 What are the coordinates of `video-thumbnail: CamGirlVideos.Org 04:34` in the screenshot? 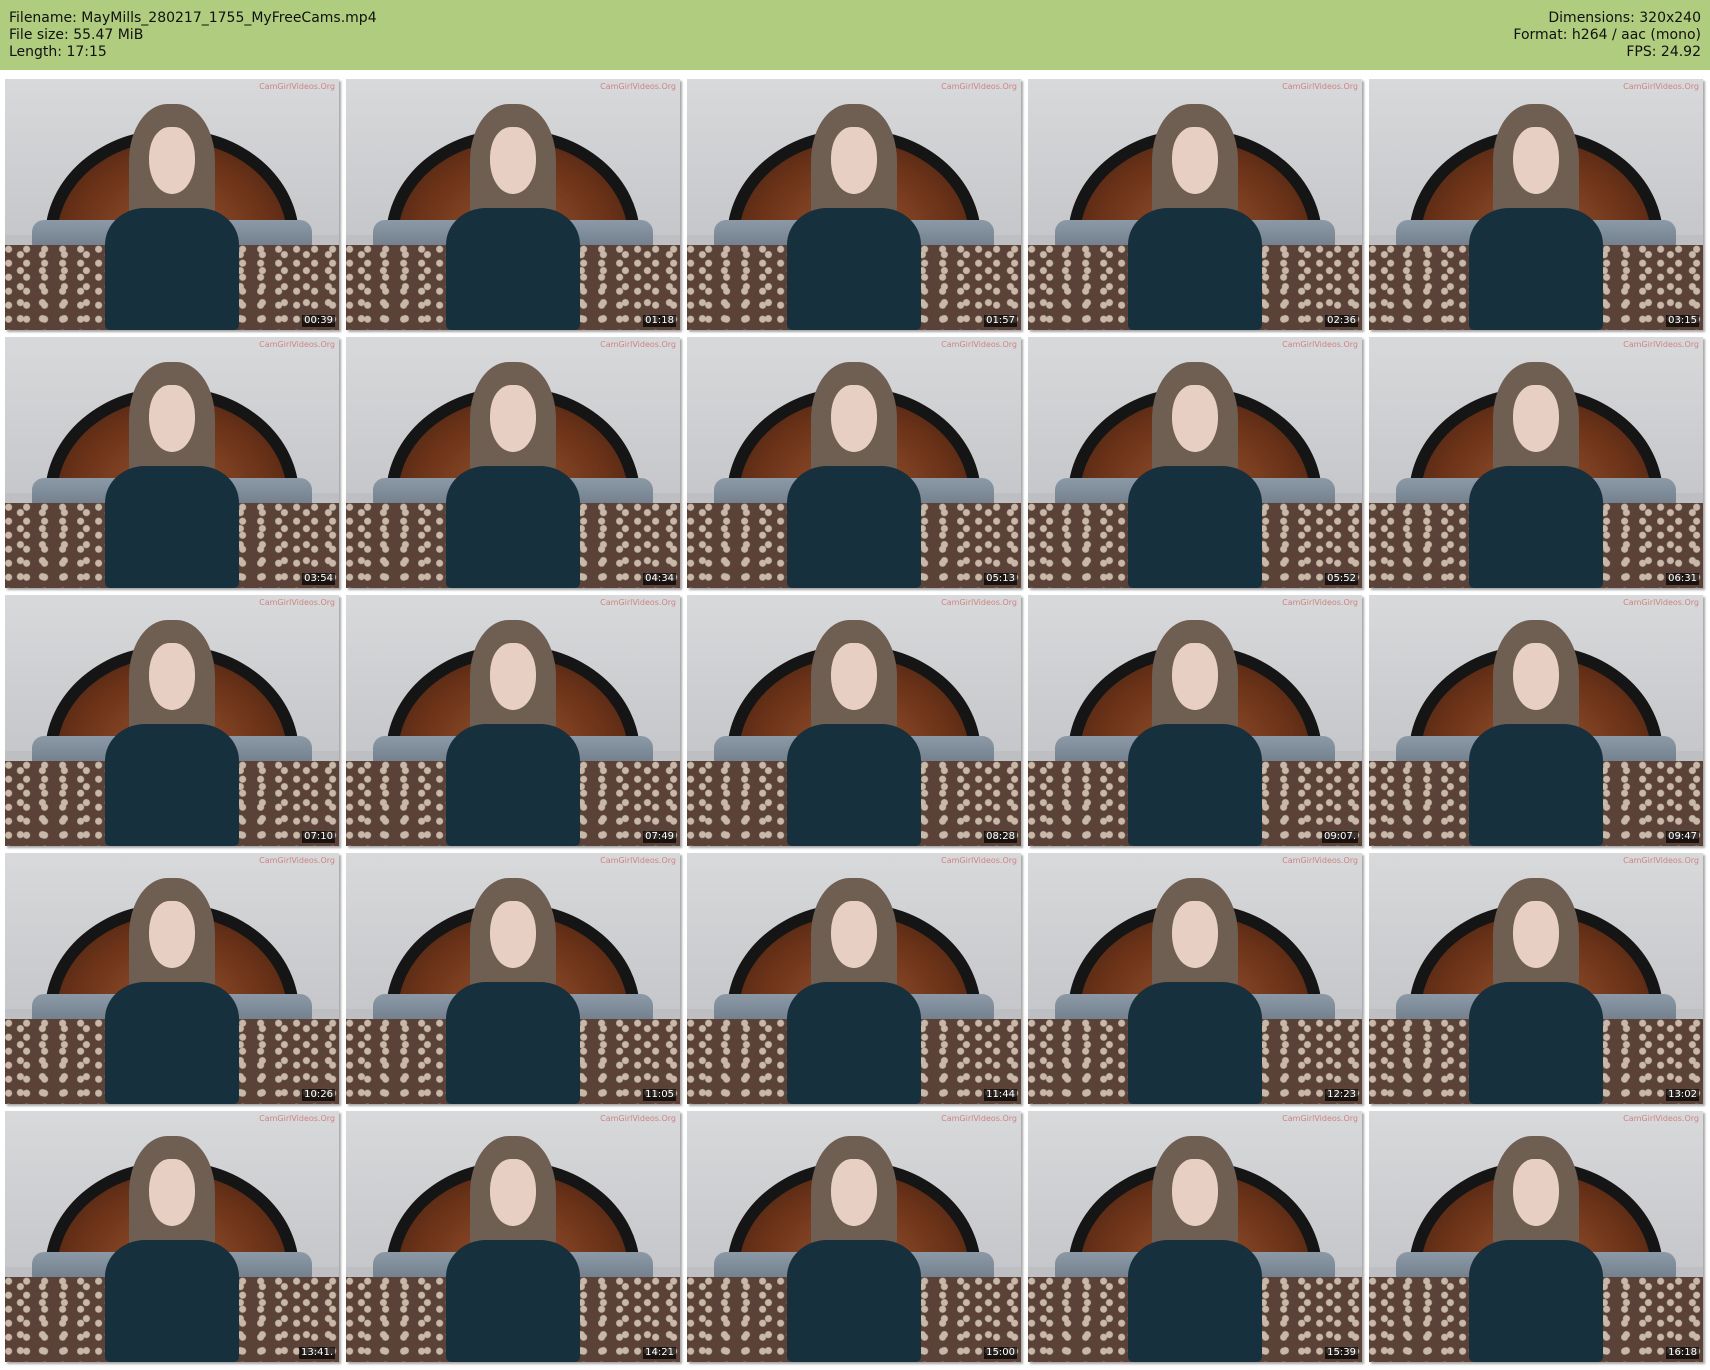 It's located at (513, 462).